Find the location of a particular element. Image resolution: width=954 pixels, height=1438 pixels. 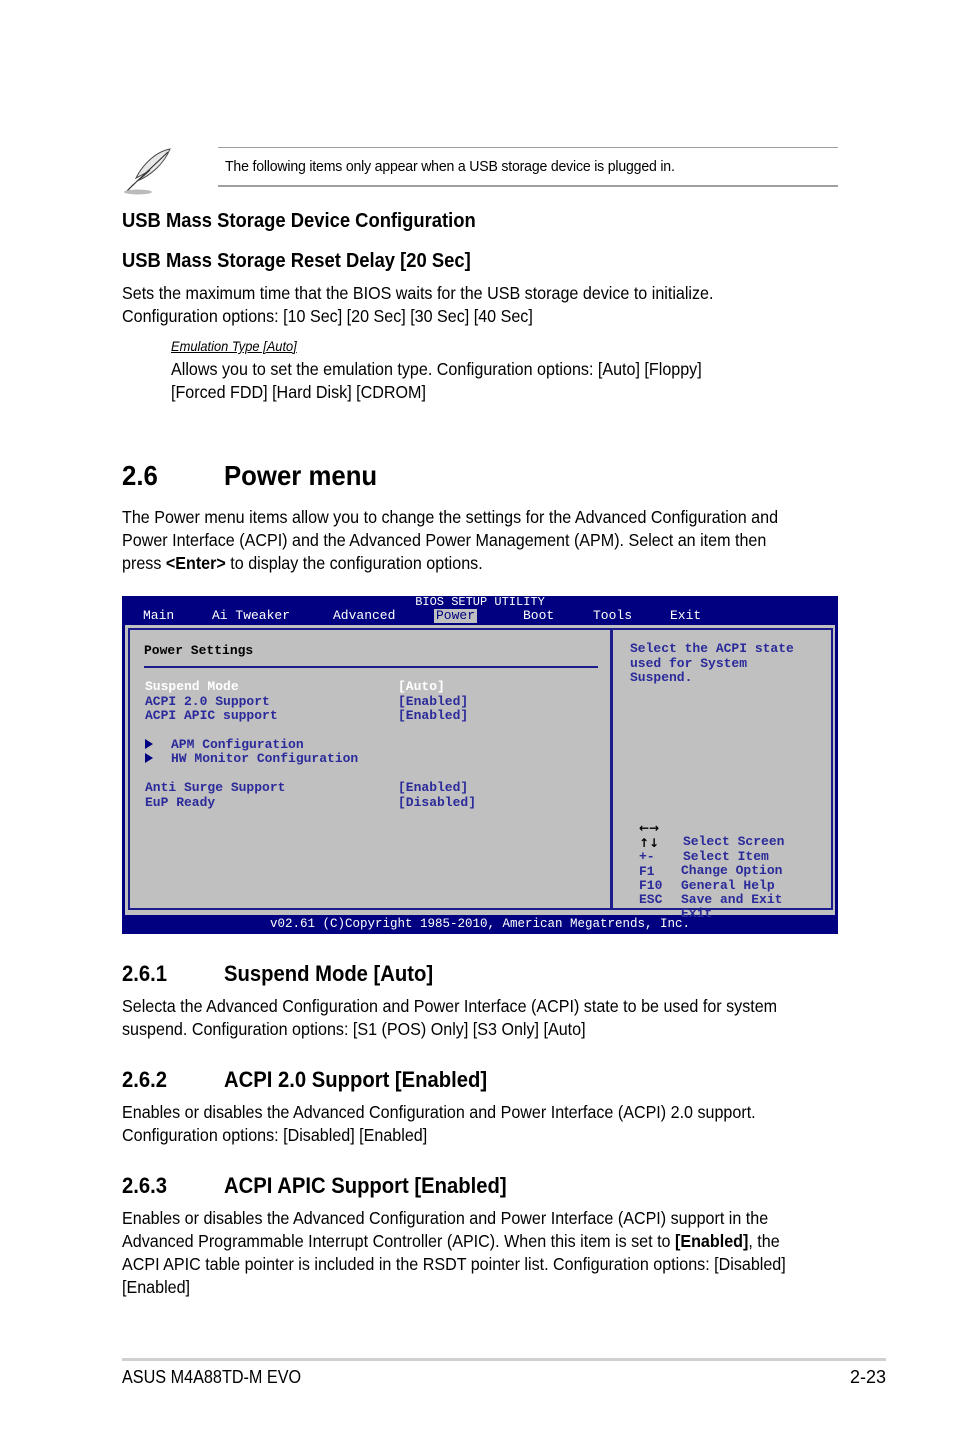

bios-menu-boot: Boot is located at coordinates (538, 616).